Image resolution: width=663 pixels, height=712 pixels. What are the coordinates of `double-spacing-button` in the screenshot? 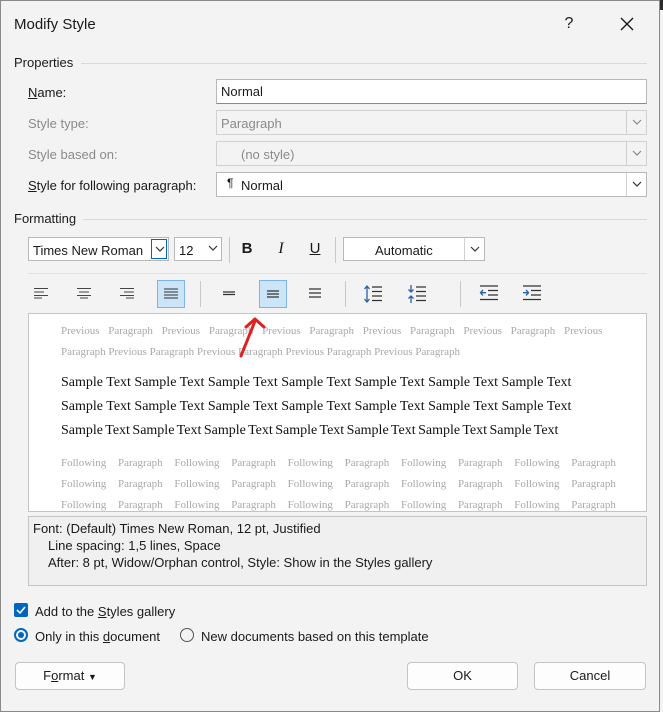 It's located at (315, 294).